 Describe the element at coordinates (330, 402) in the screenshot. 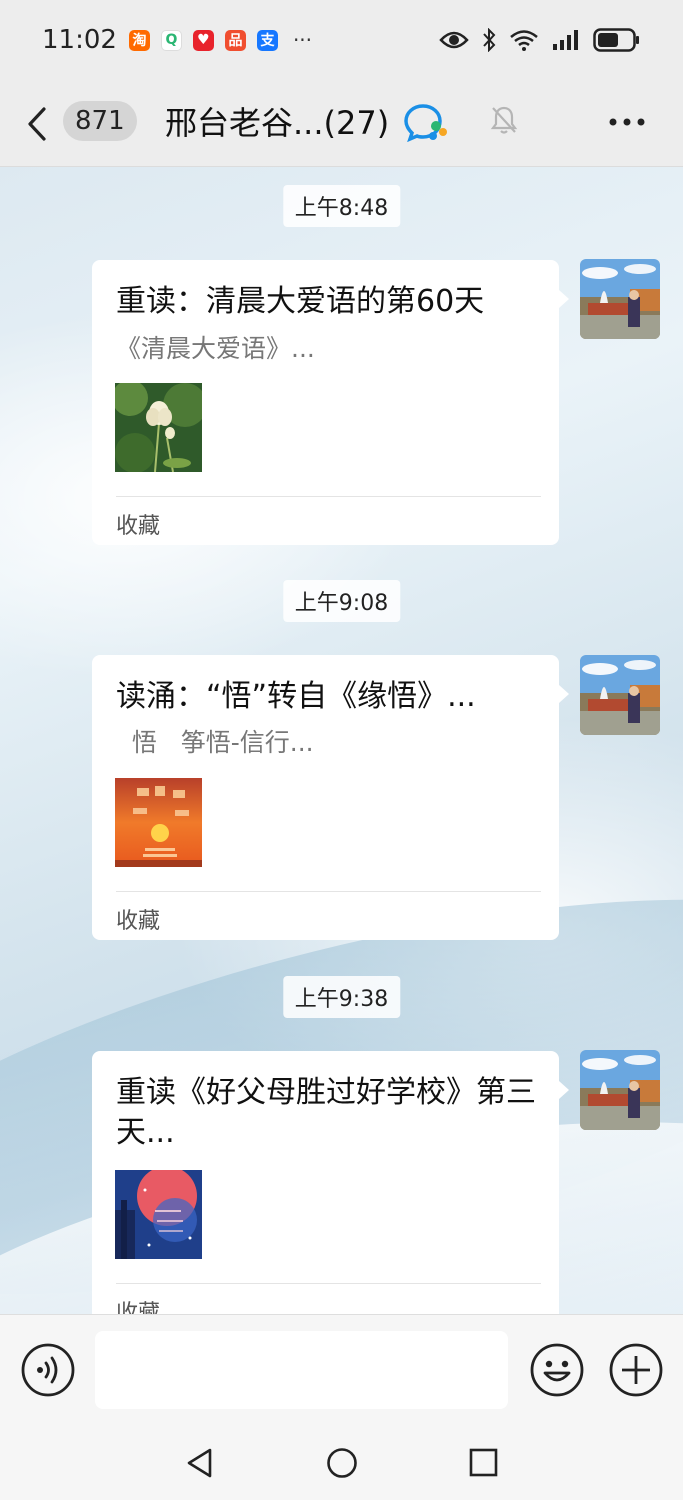

I see `favorite-card-message: 重读：清晨大爱语的第60天 《清晨大爱语》... 收藏` at that location.